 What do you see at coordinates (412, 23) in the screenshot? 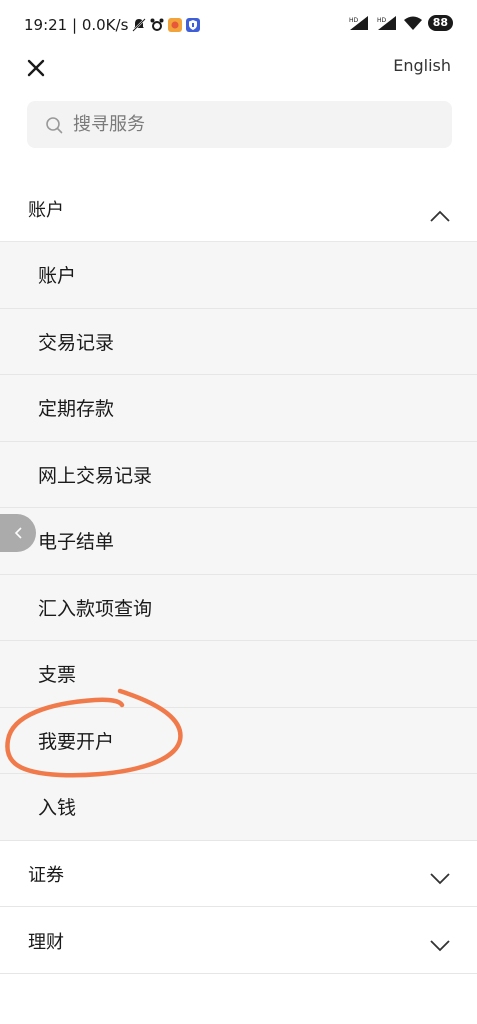
I see `wifi-icon` at bounding box center [412, 23].